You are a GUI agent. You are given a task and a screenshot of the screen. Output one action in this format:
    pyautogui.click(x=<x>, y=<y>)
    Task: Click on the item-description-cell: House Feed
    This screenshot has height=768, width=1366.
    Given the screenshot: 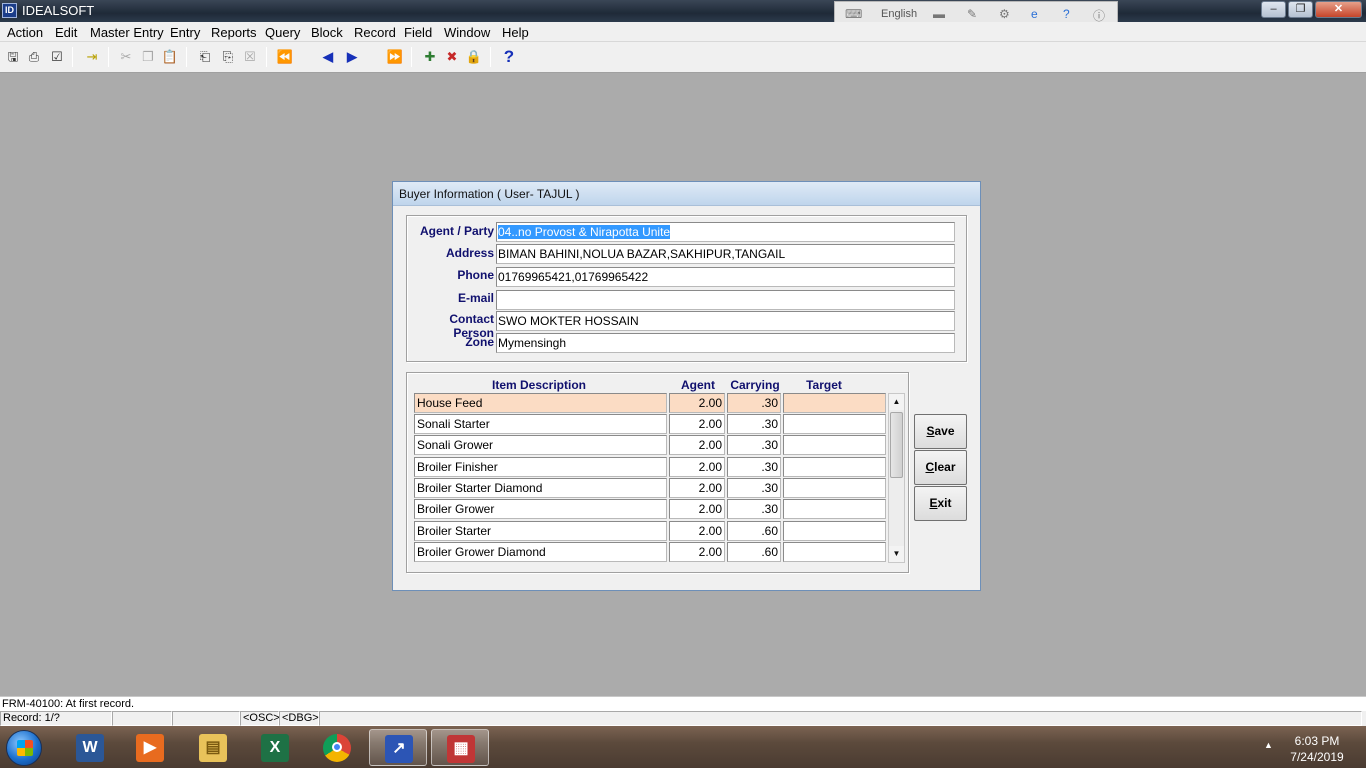 What is the action you would take?
    pyautogui.click(x=540, y=403)
    